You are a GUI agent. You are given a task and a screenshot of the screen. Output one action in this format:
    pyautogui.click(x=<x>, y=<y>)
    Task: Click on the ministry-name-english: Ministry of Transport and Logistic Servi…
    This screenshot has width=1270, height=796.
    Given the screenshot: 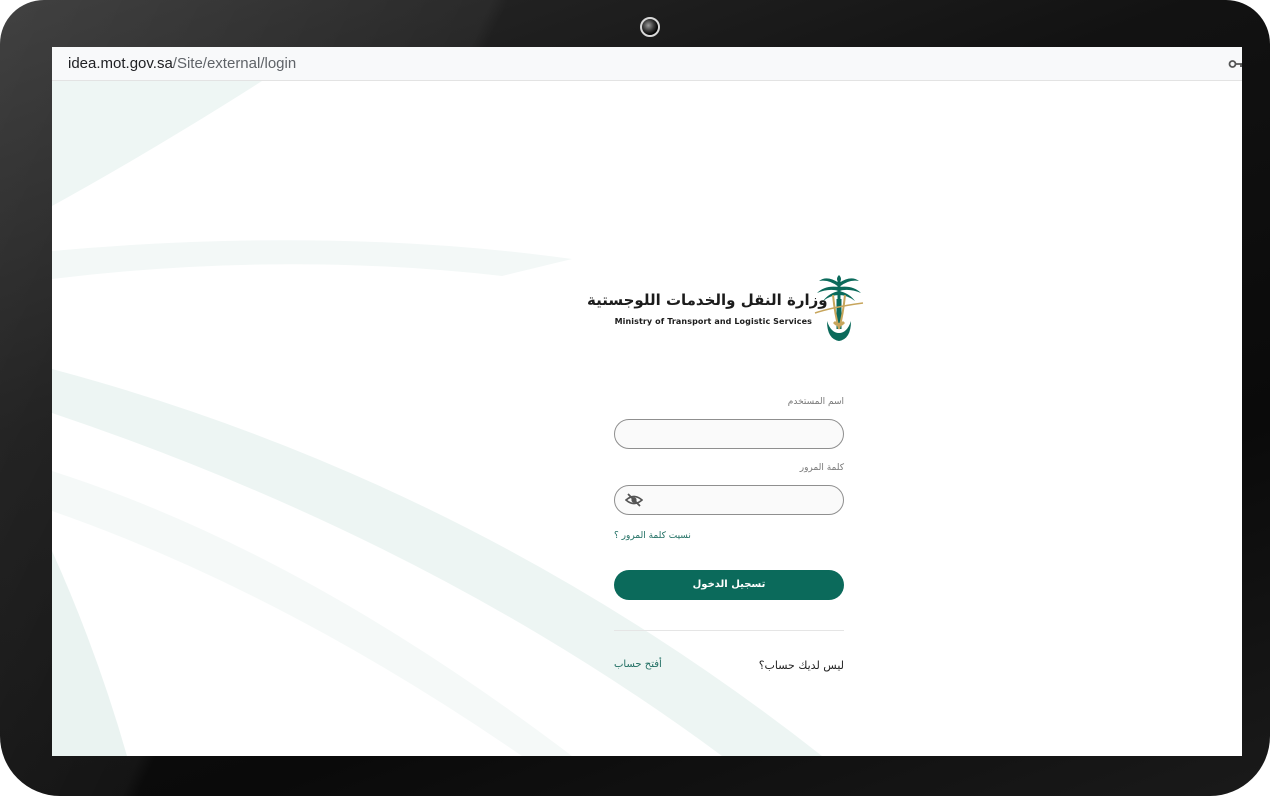 What is the action you would take?
    pyautogui.click(x=713, y=321)
    